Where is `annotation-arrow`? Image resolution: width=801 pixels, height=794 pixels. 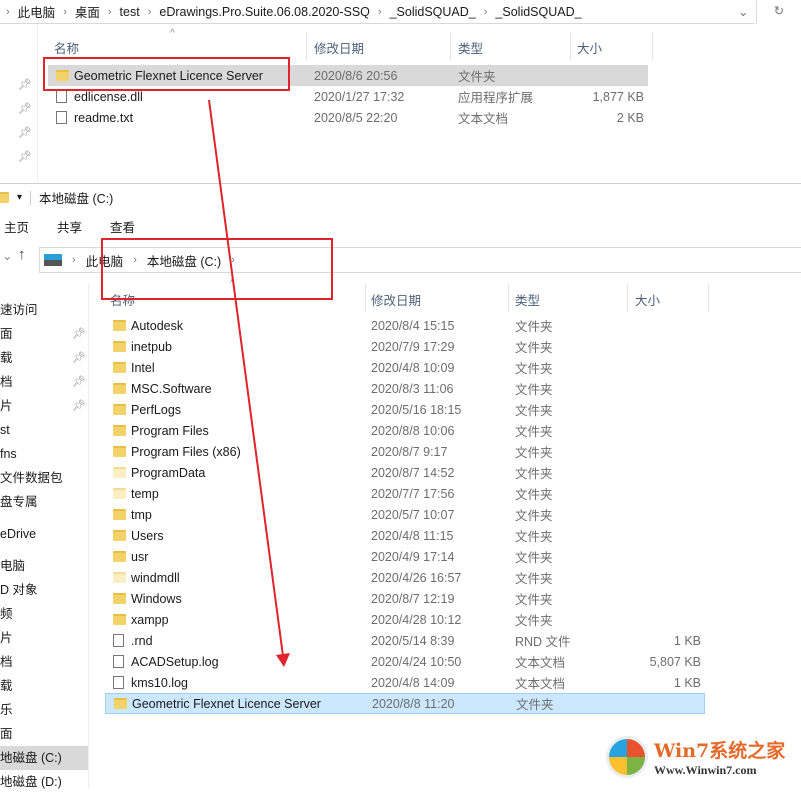 annotation-arrow is located at coordinates (249, 383).